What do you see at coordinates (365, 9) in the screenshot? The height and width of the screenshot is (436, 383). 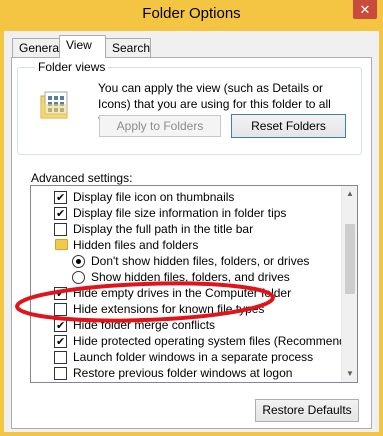 I see `close-button: ✕` at bounding box center [365, 9].